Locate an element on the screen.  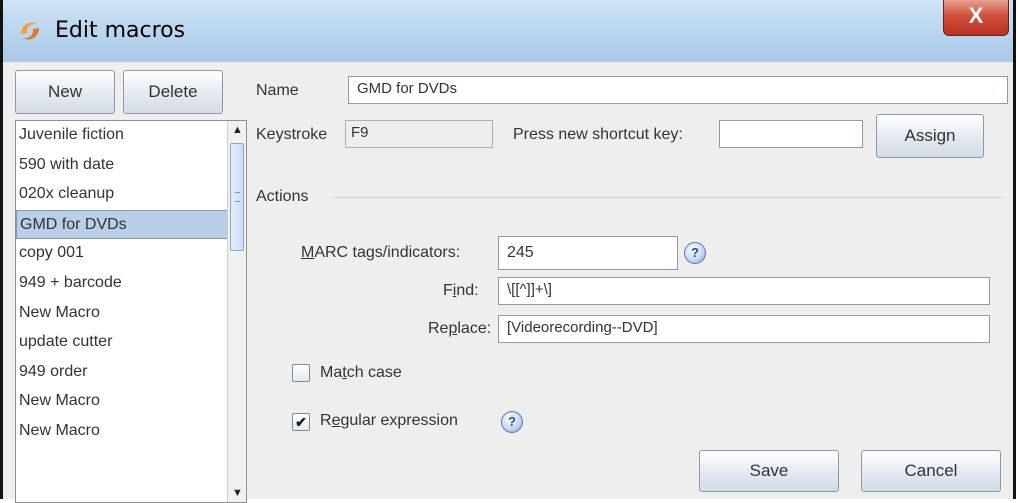
list-item: Juvenile fiction is located at coordinates (131, 136).